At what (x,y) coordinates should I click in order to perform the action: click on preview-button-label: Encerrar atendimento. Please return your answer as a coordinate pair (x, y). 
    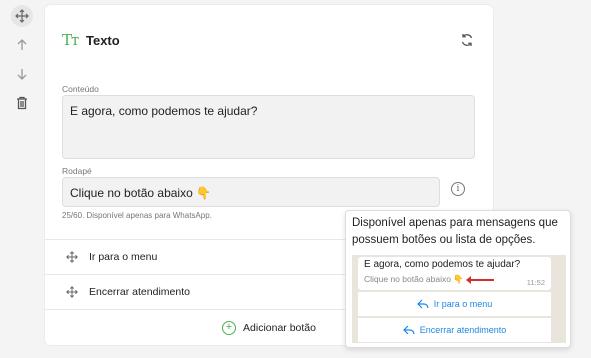
    Looking at the image, I should click on (463, 330).